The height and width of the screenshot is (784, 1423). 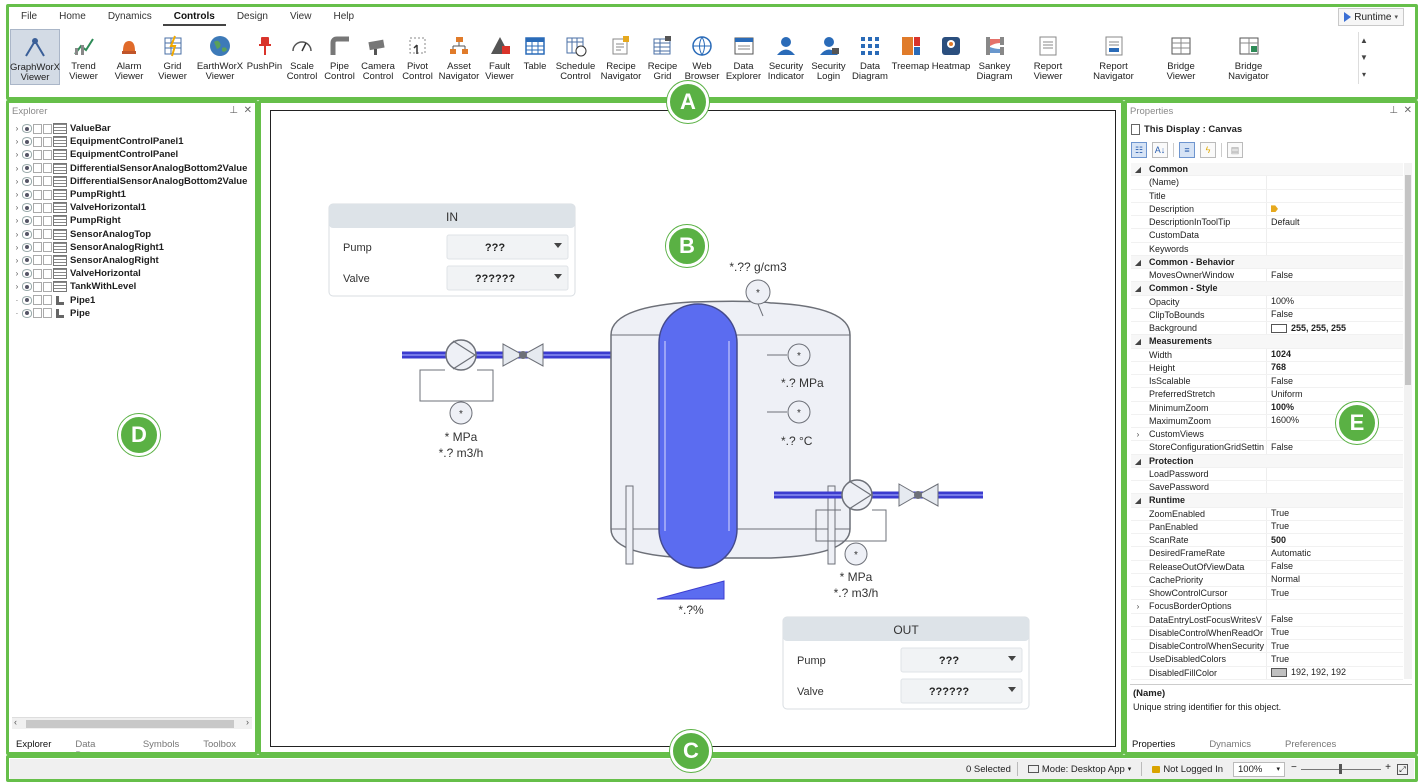 I want to click on pin-icon: ⊥, so click(x=1393, y=110).